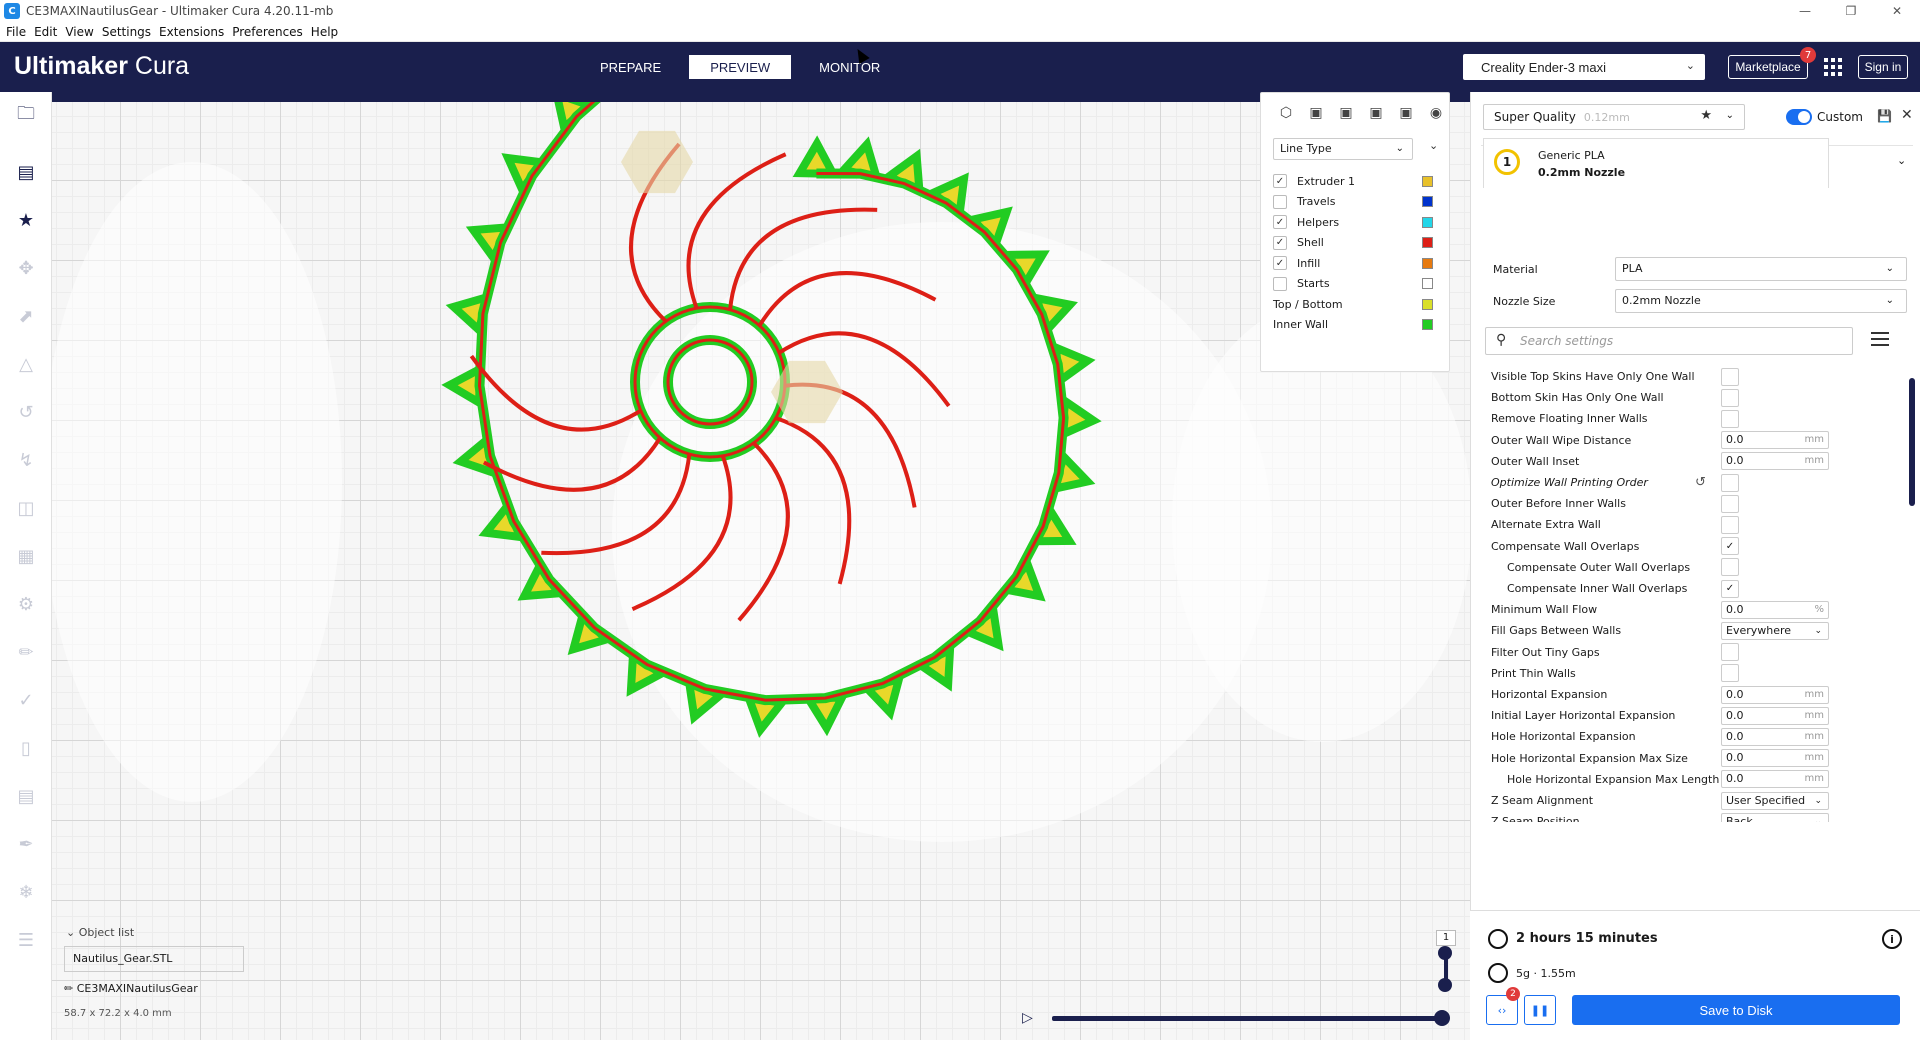  I want to click on path-slider-track, so click(1247, 1018).